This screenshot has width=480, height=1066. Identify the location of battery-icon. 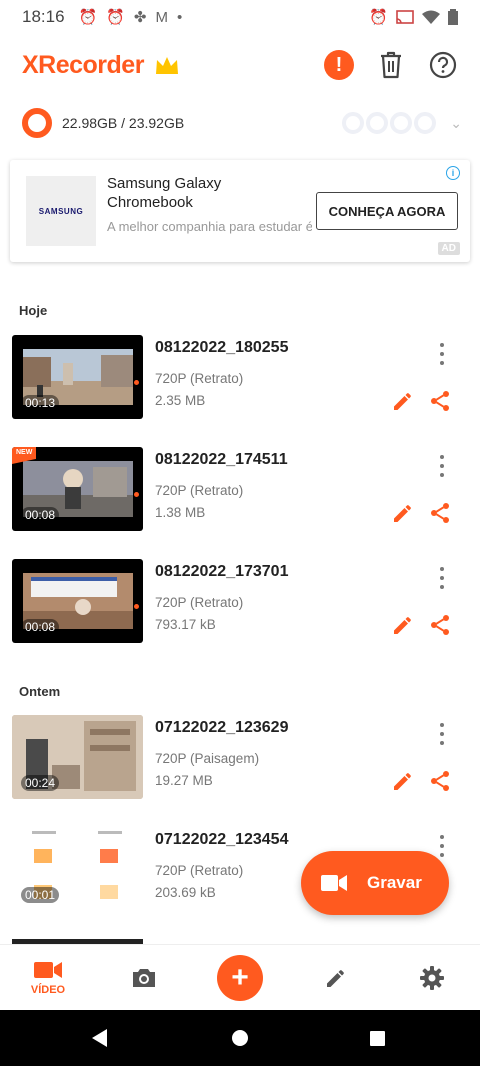
(453, 17).